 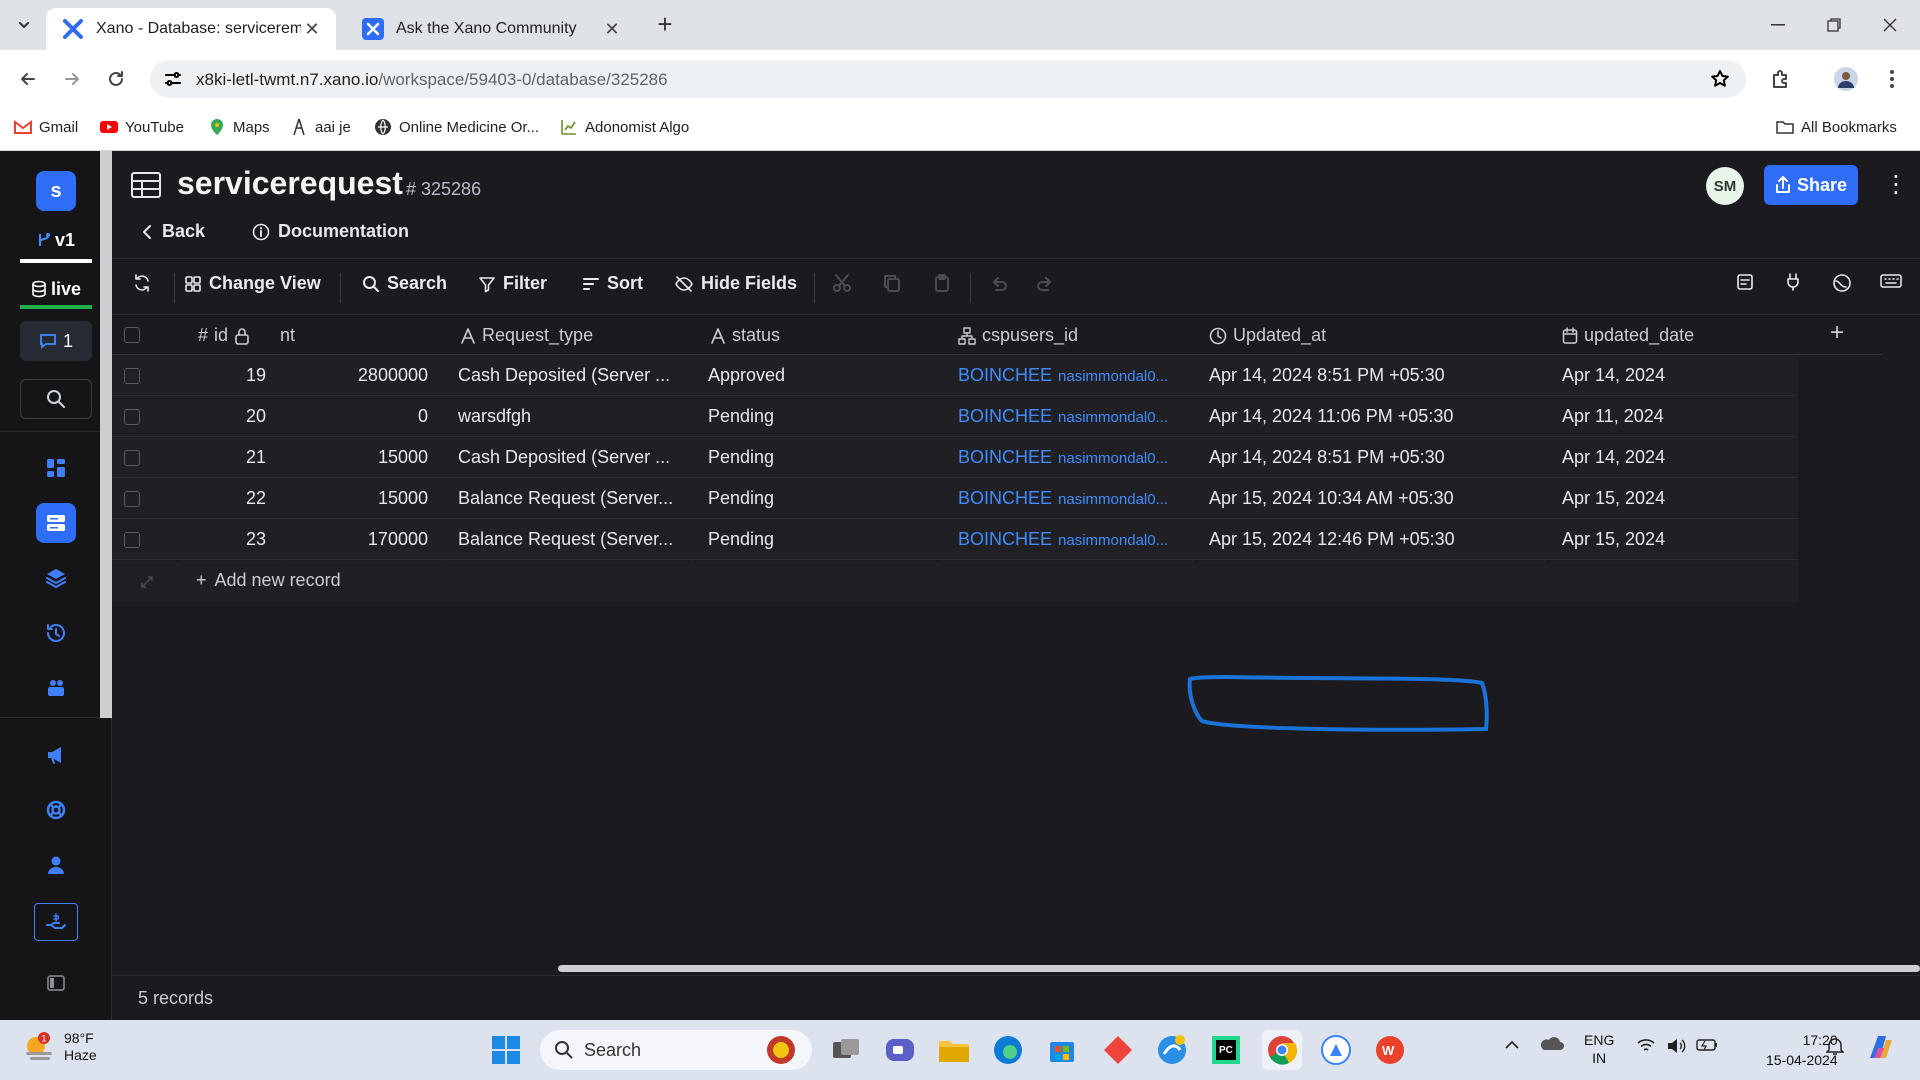 I want to click on volume-icon, so click(x=1676, y=1046).